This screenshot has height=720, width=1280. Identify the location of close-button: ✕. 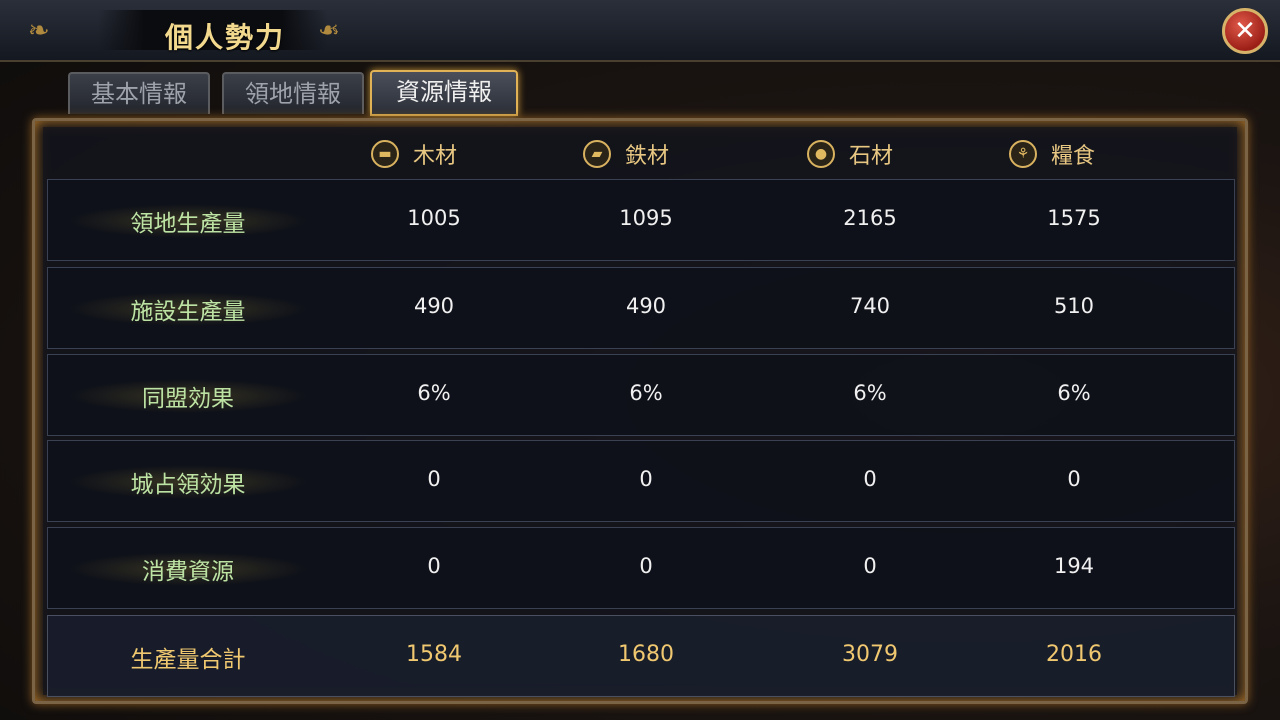
(1245, 31).